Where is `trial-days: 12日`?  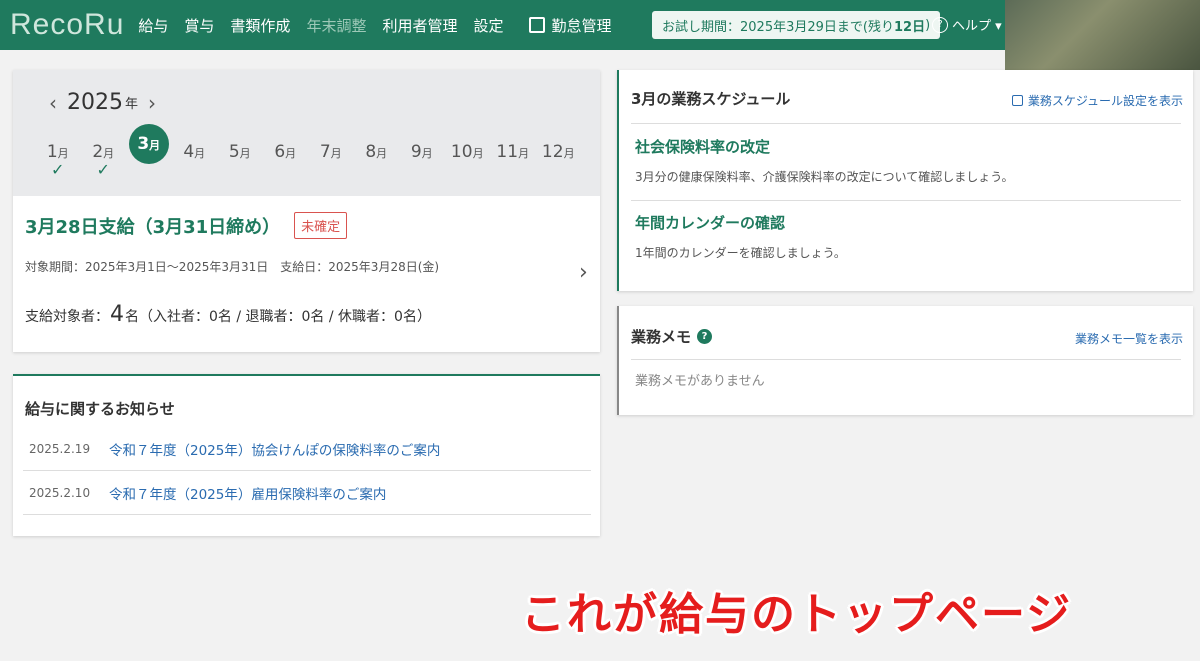 trial-days: 12日 is located at coordinates (909, 27).